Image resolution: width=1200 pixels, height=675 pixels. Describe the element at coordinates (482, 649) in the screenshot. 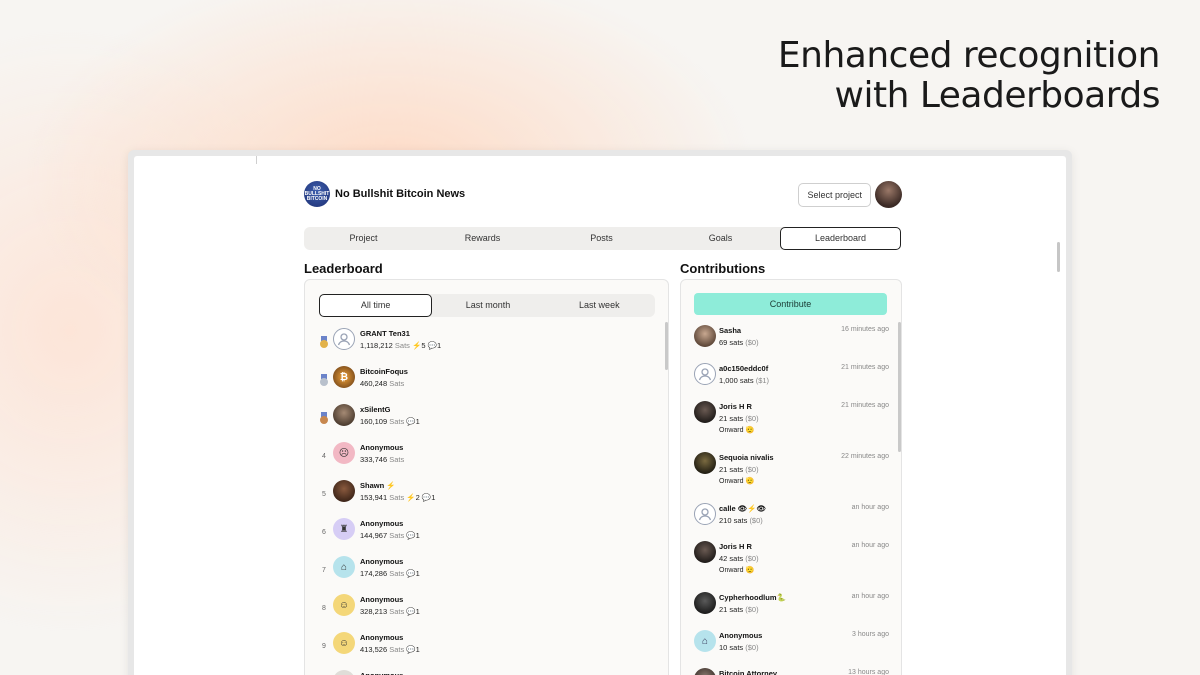

I see `leaderboard-row: 9 ☺ Anonymous 413,526 Sats 💬1` at that location.